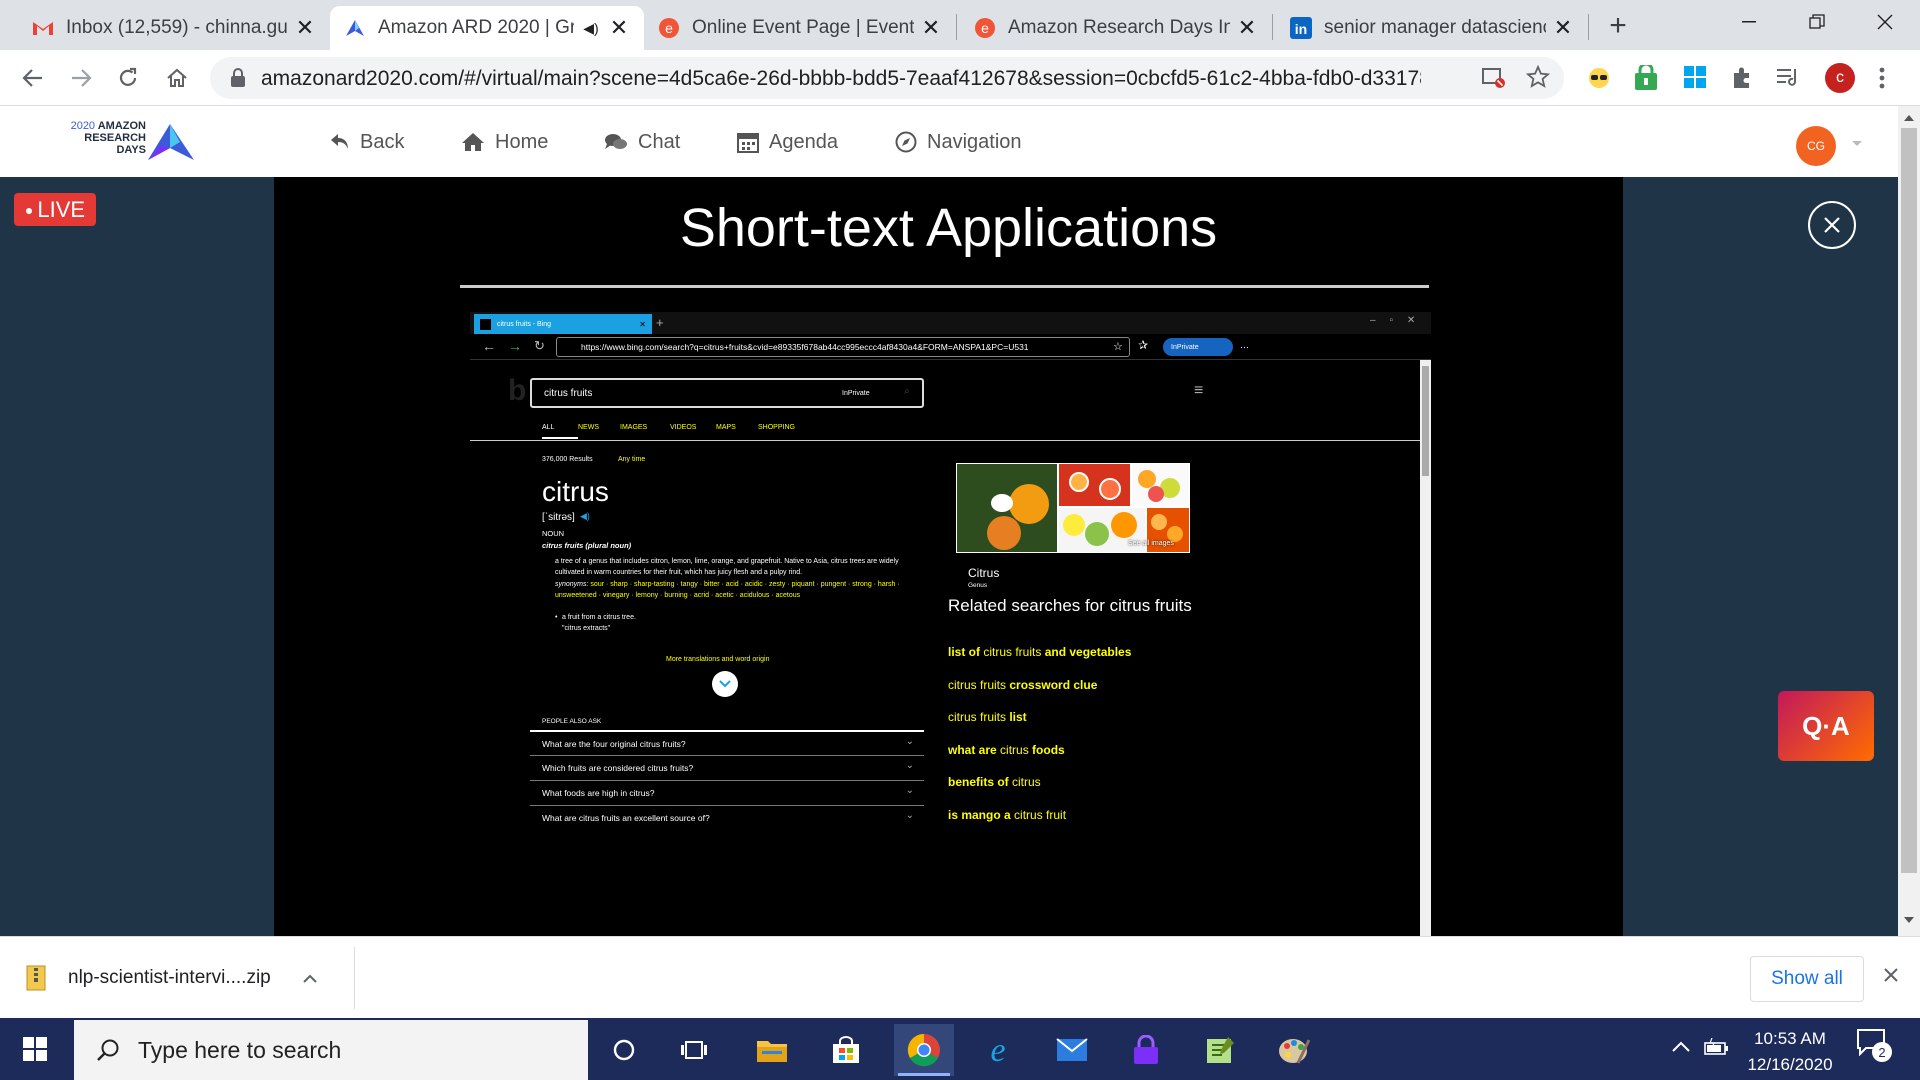 The height and width of the screenshot is (1080, 1920). Describe the element at coordinates (1007, 814) in the screenshot. I see `related-search-item: is mango a citrus fruit` at that location.